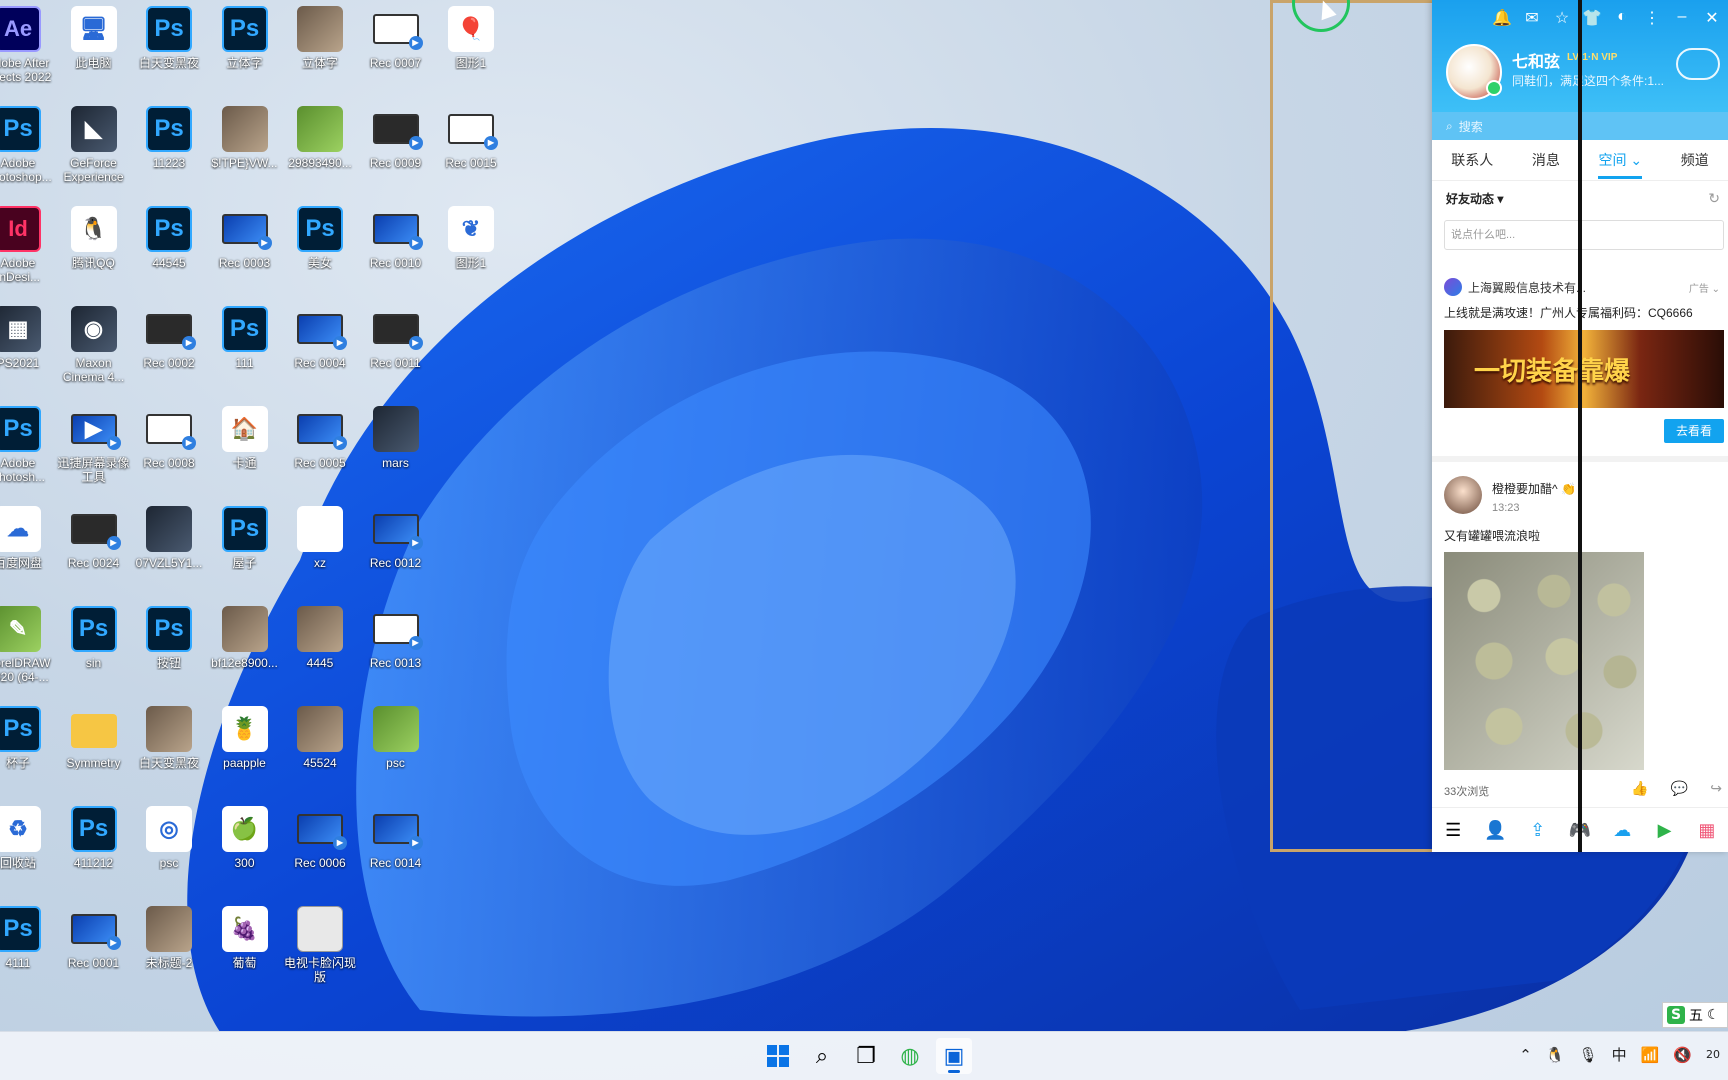 This screenshot has width=1728, height=1080. What do you see at coordinates (1712, 18) in the screenshot?
I see `close-icon: ✕` at bounding box center [1712, 18].